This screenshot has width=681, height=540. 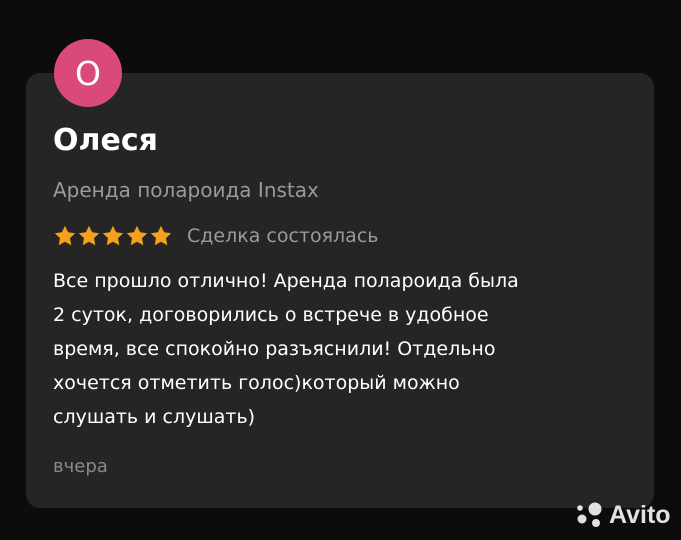 I want to click on rating-stars, so click(x=113, y=236).